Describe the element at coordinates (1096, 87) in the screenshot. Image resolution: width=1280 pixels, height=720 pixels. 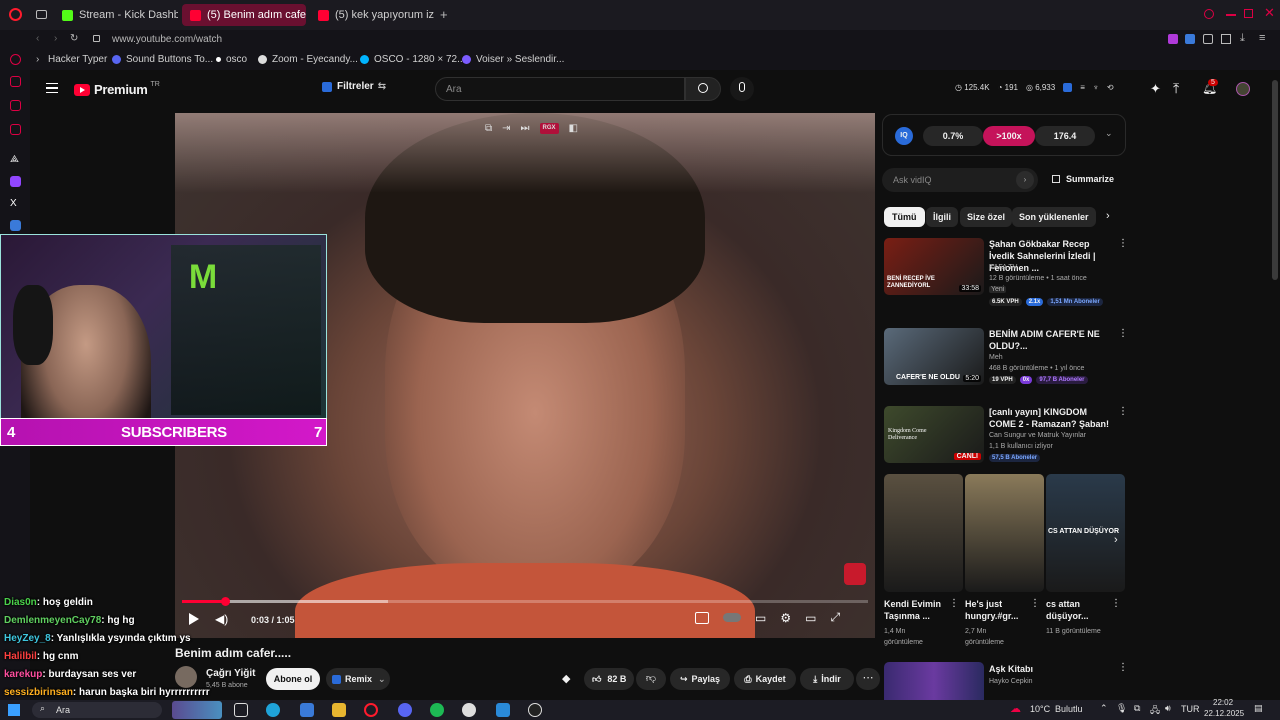
I see `trophy-icon: ♆` at that location.